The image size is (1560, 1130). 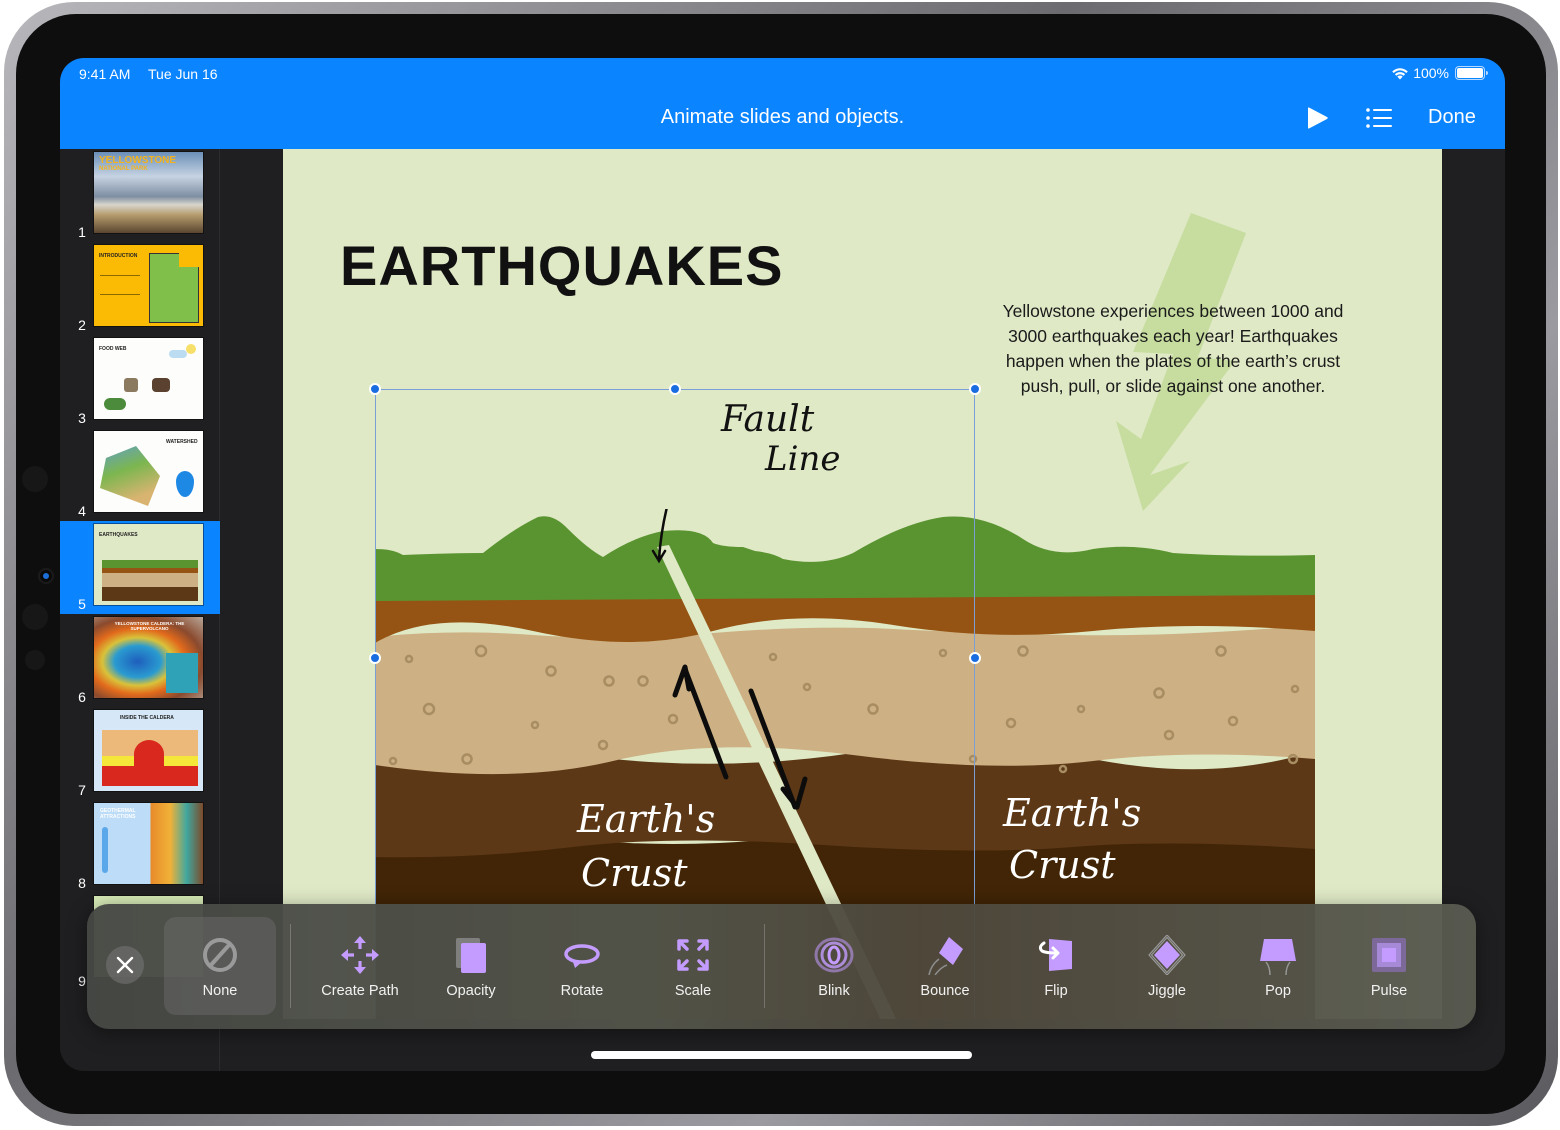 What do you see at coordinates (46, 576) in the screenshot?
I see `front-camera` at bounding box center [46, 576].